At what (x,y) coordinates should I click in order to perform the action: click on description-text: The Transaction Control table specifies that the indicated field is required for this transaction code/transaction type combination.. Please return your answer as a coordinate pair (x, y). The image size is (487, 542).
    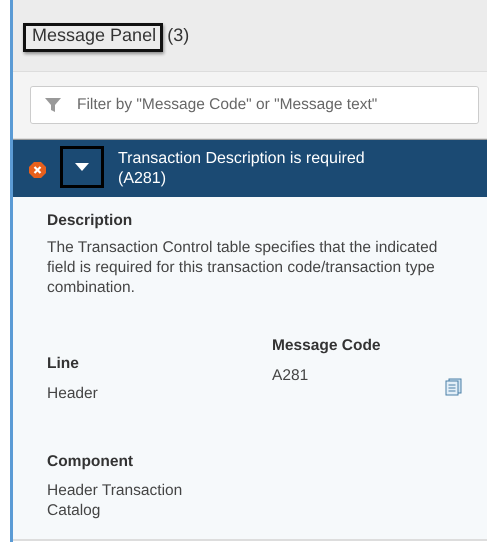
    Looking at the image, I should click on (242, 268).